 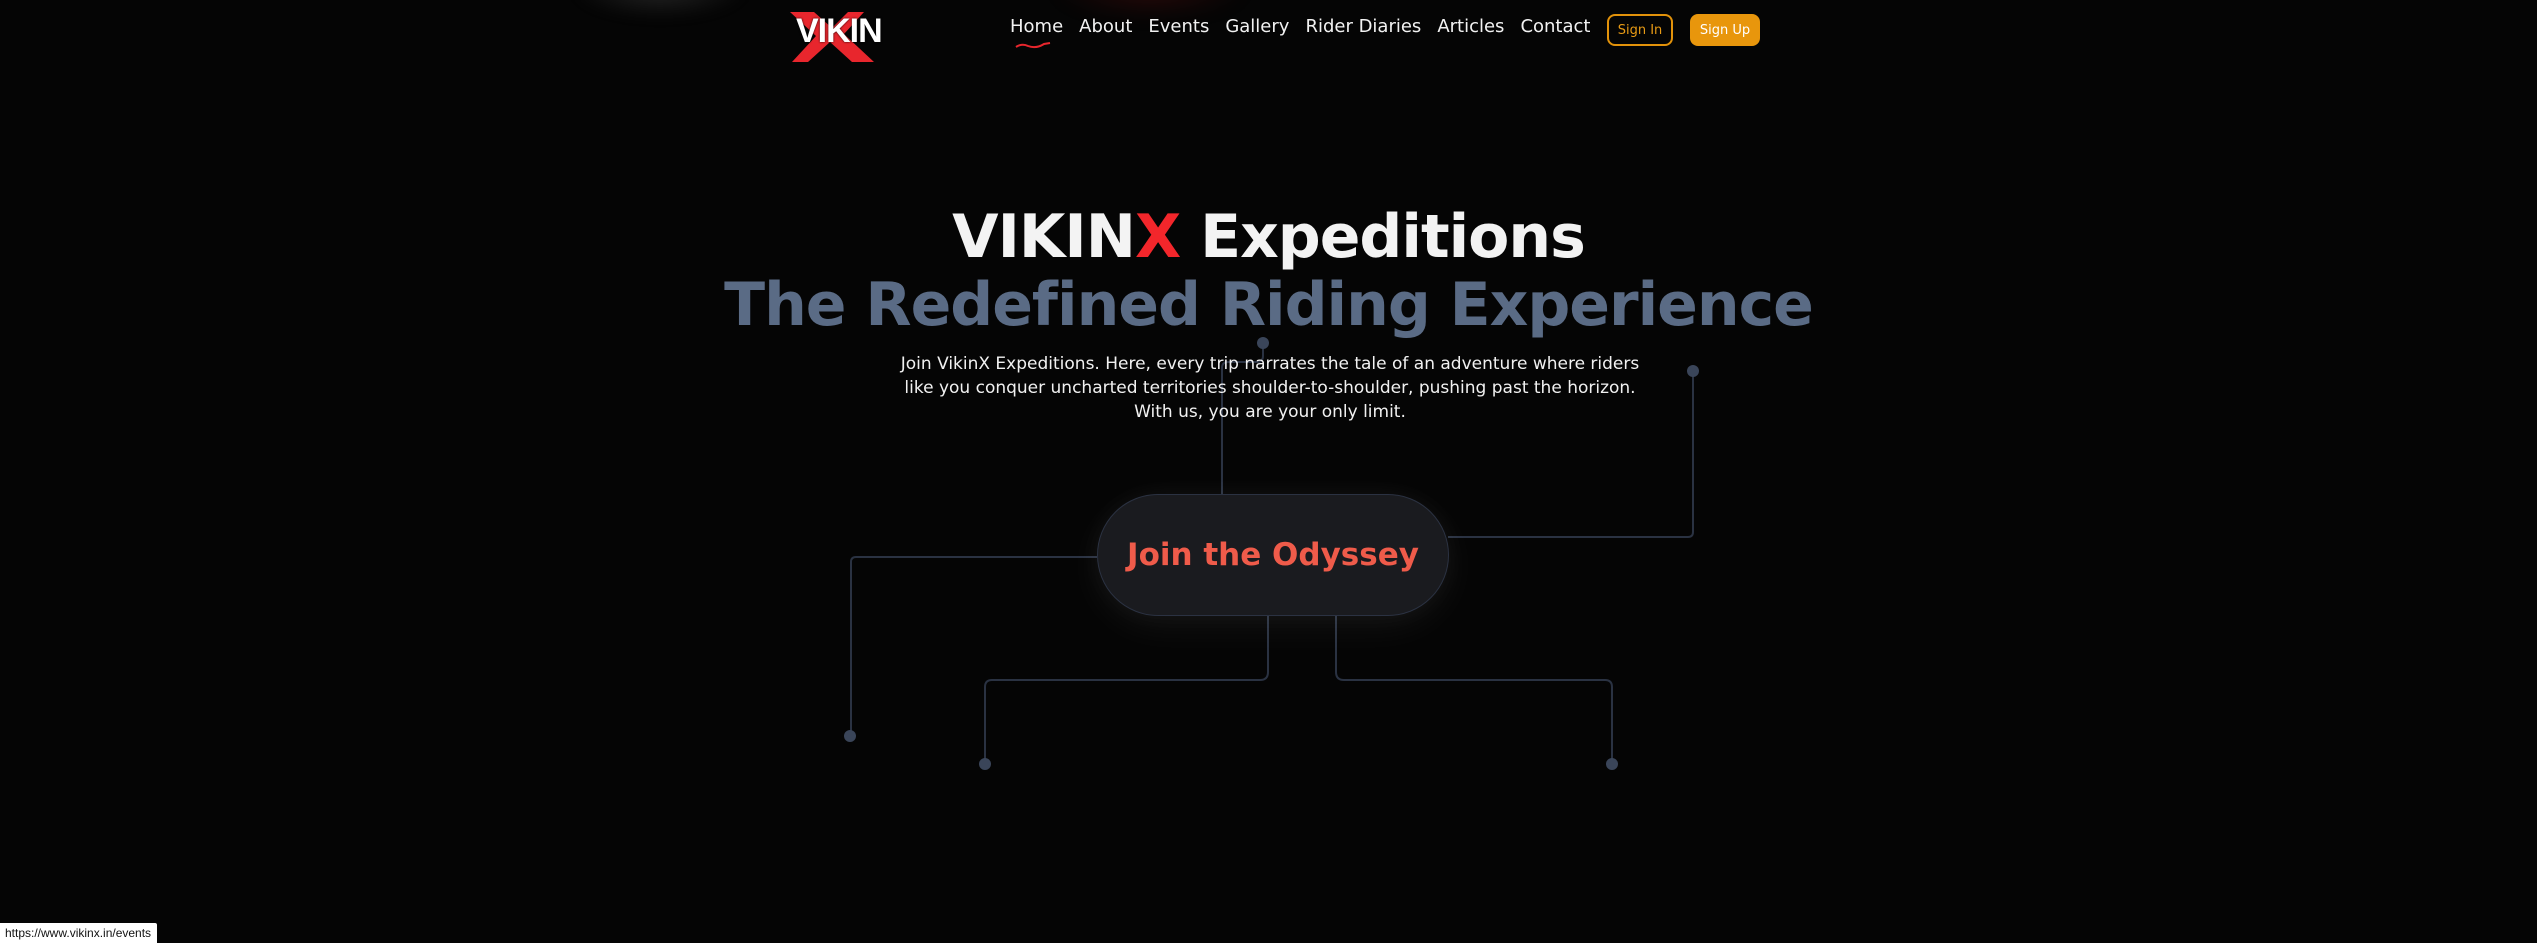 I want to click on nav-item-label: Events, so click(x=1179, y=26).